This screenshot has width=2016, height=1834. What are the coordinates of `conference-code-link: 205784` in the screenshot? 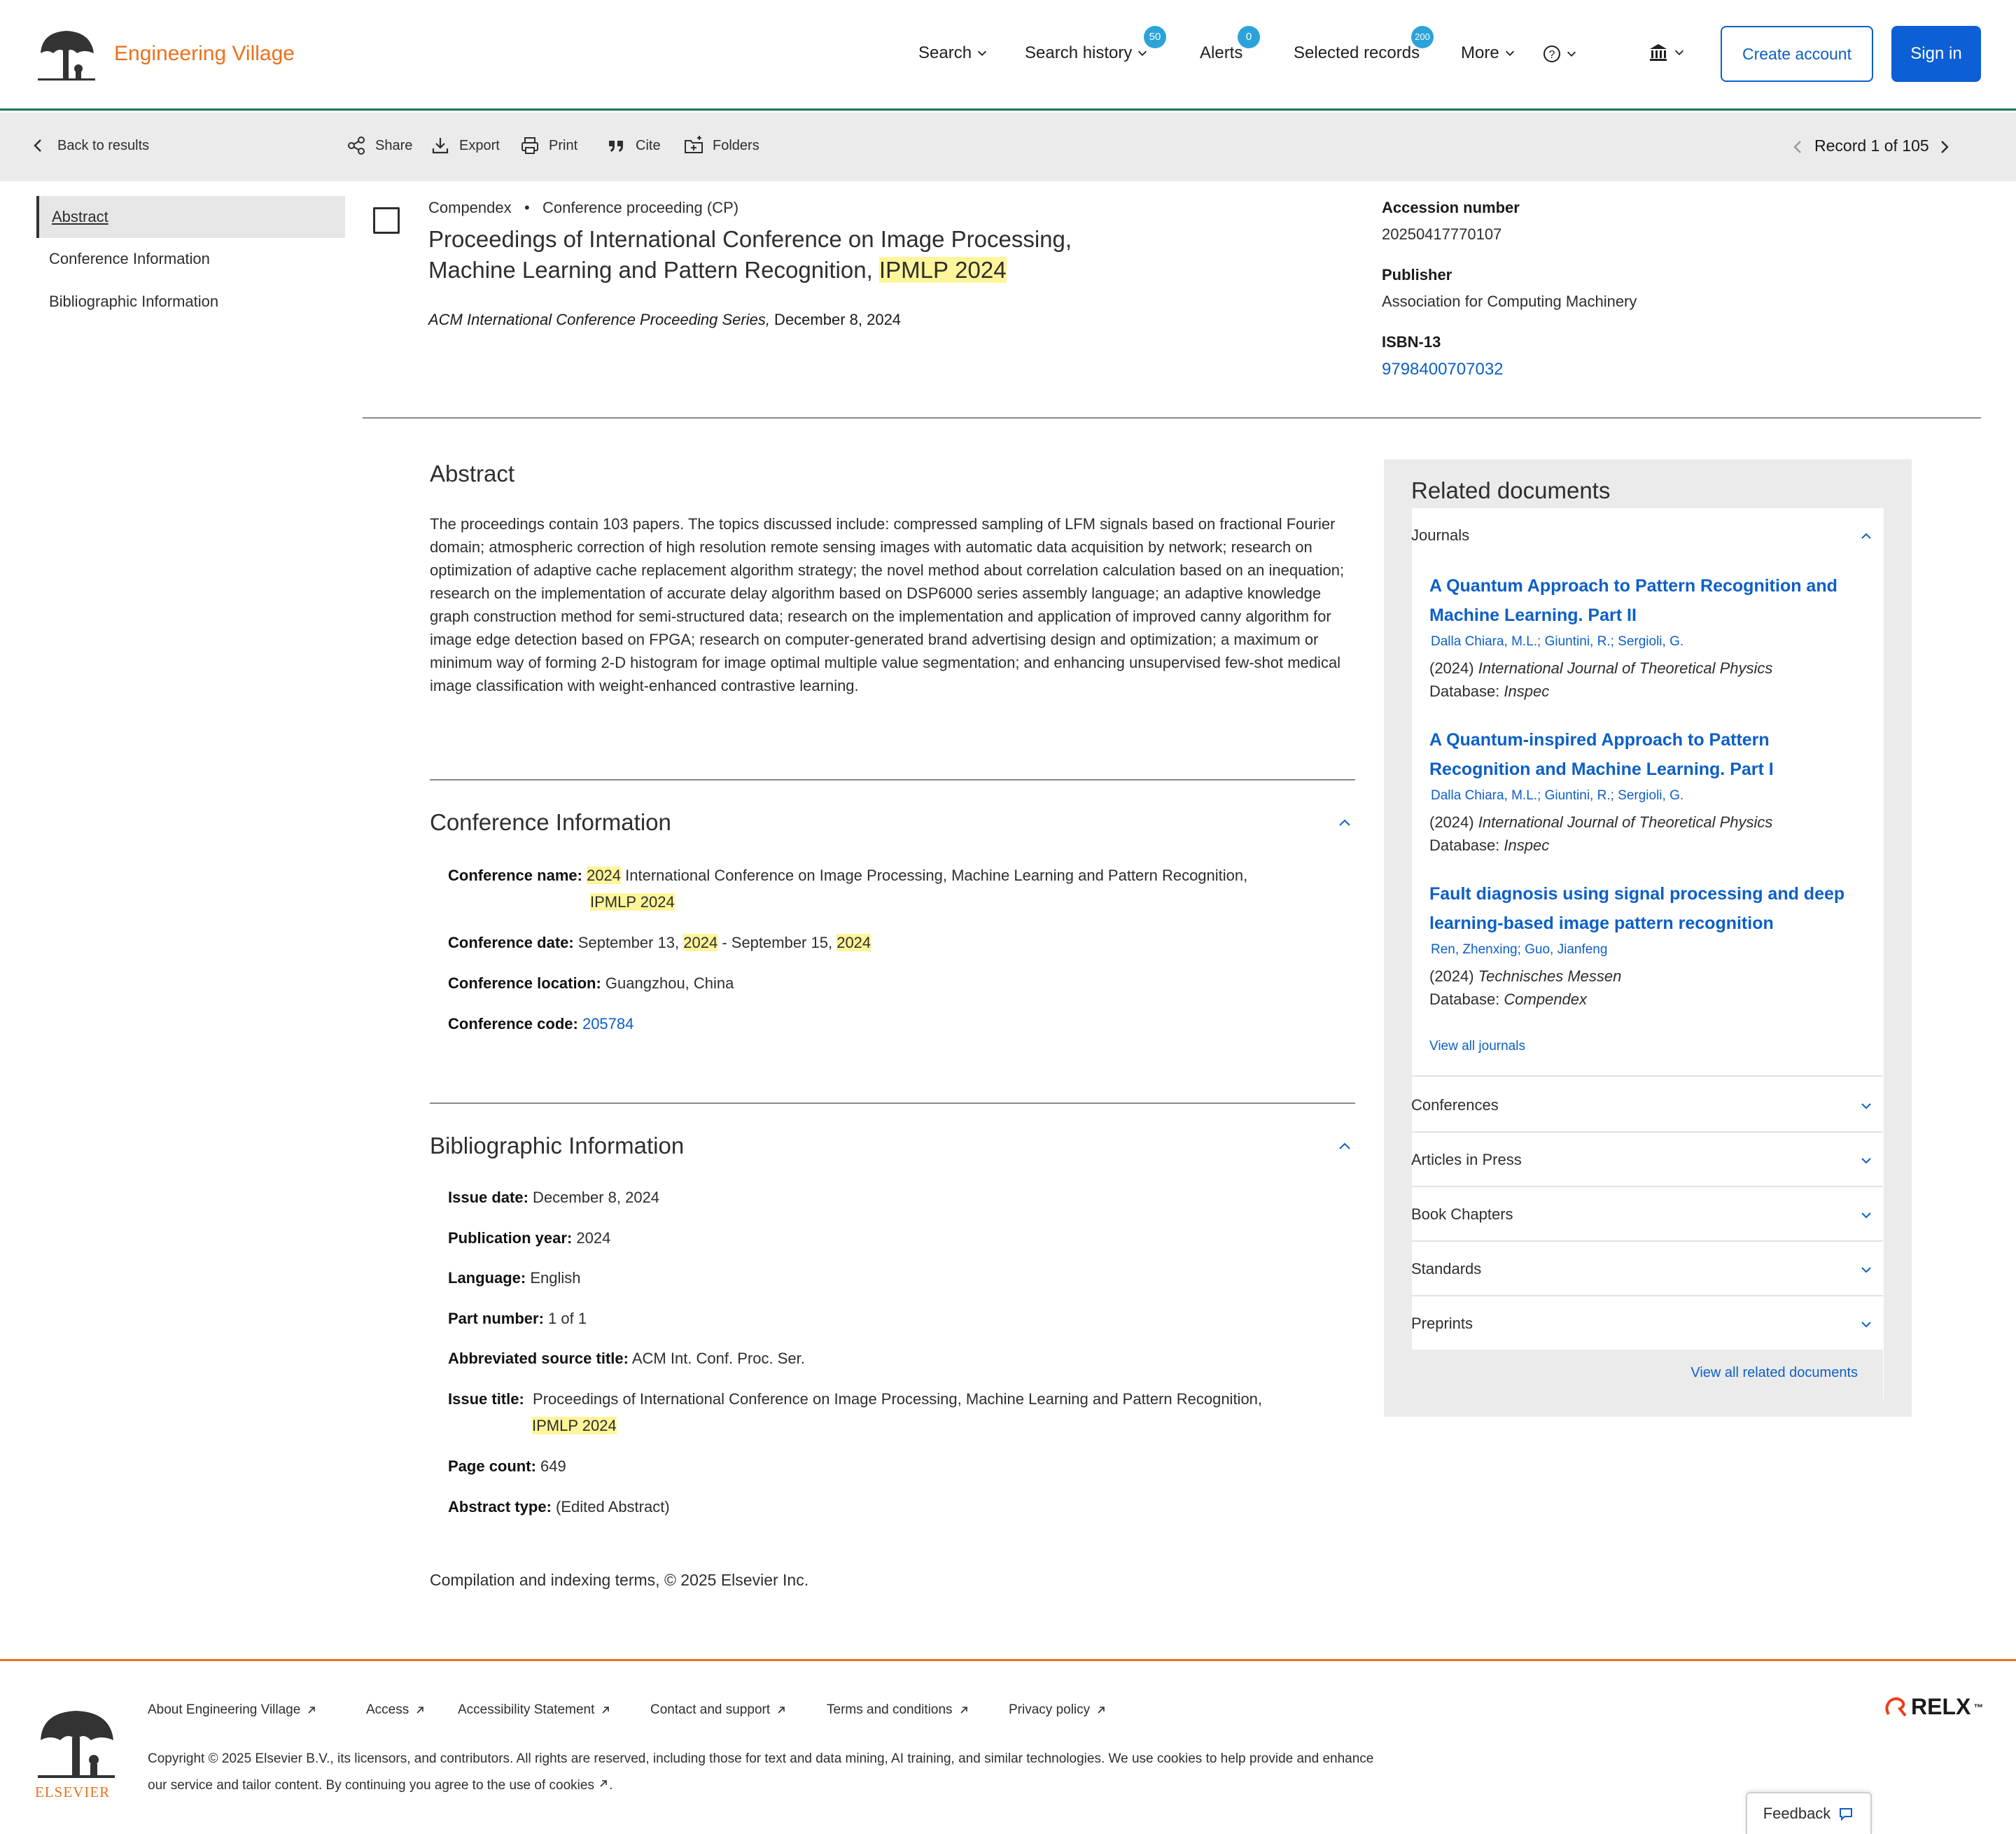 It's located at (608, 1023).